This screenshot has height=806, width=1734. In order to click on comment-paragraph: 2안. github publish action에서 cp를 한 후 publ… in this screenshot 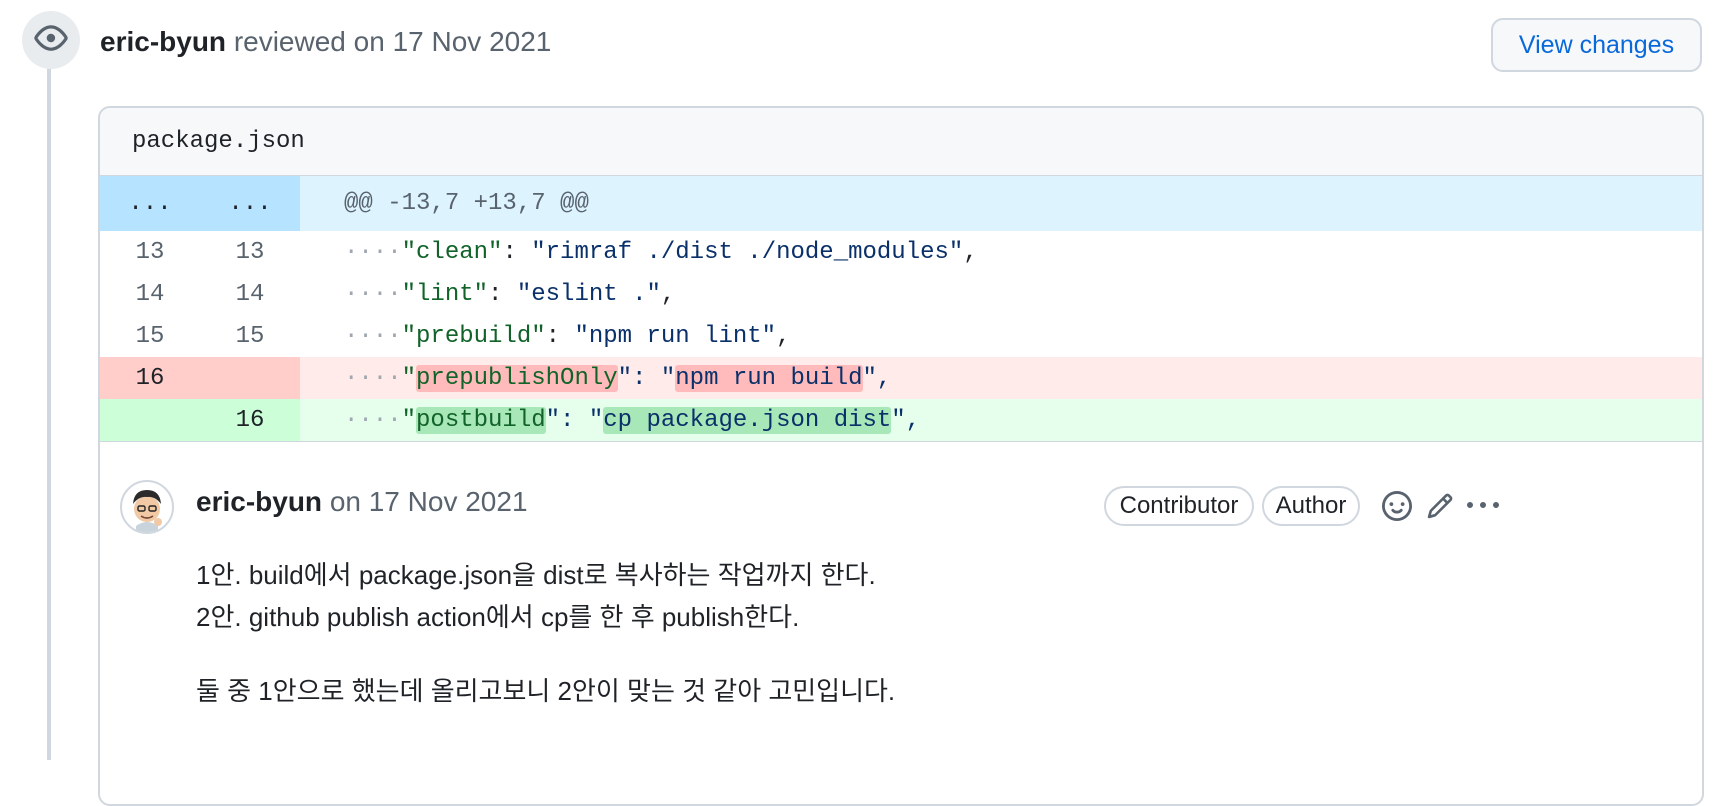, I will do `click(498, 617)`.